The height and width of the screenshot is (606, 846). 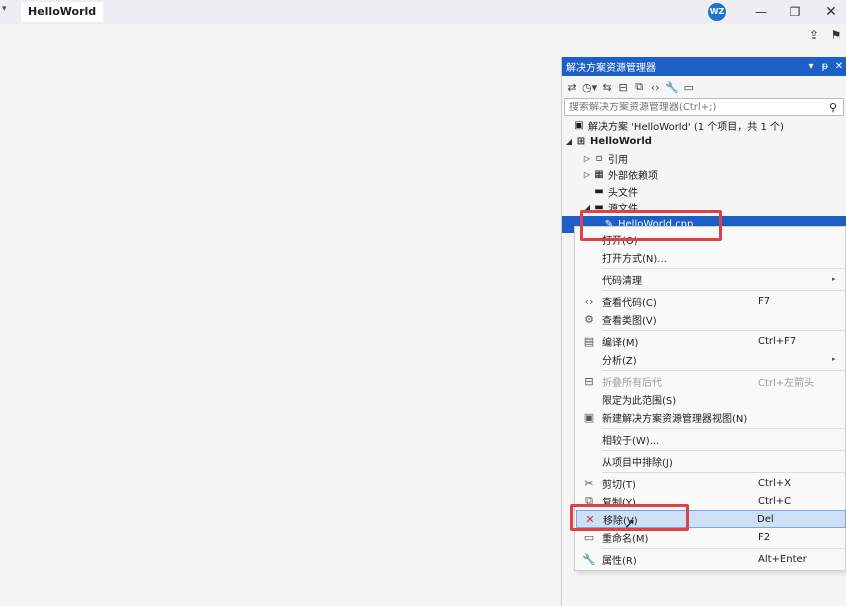 What do you see at coordinates (704, 66) in the screenshot?
I see `solution-explorer-header: 解决方案资源管理器 ▾ ᵽ ✕` at bounding box center [704, 66].